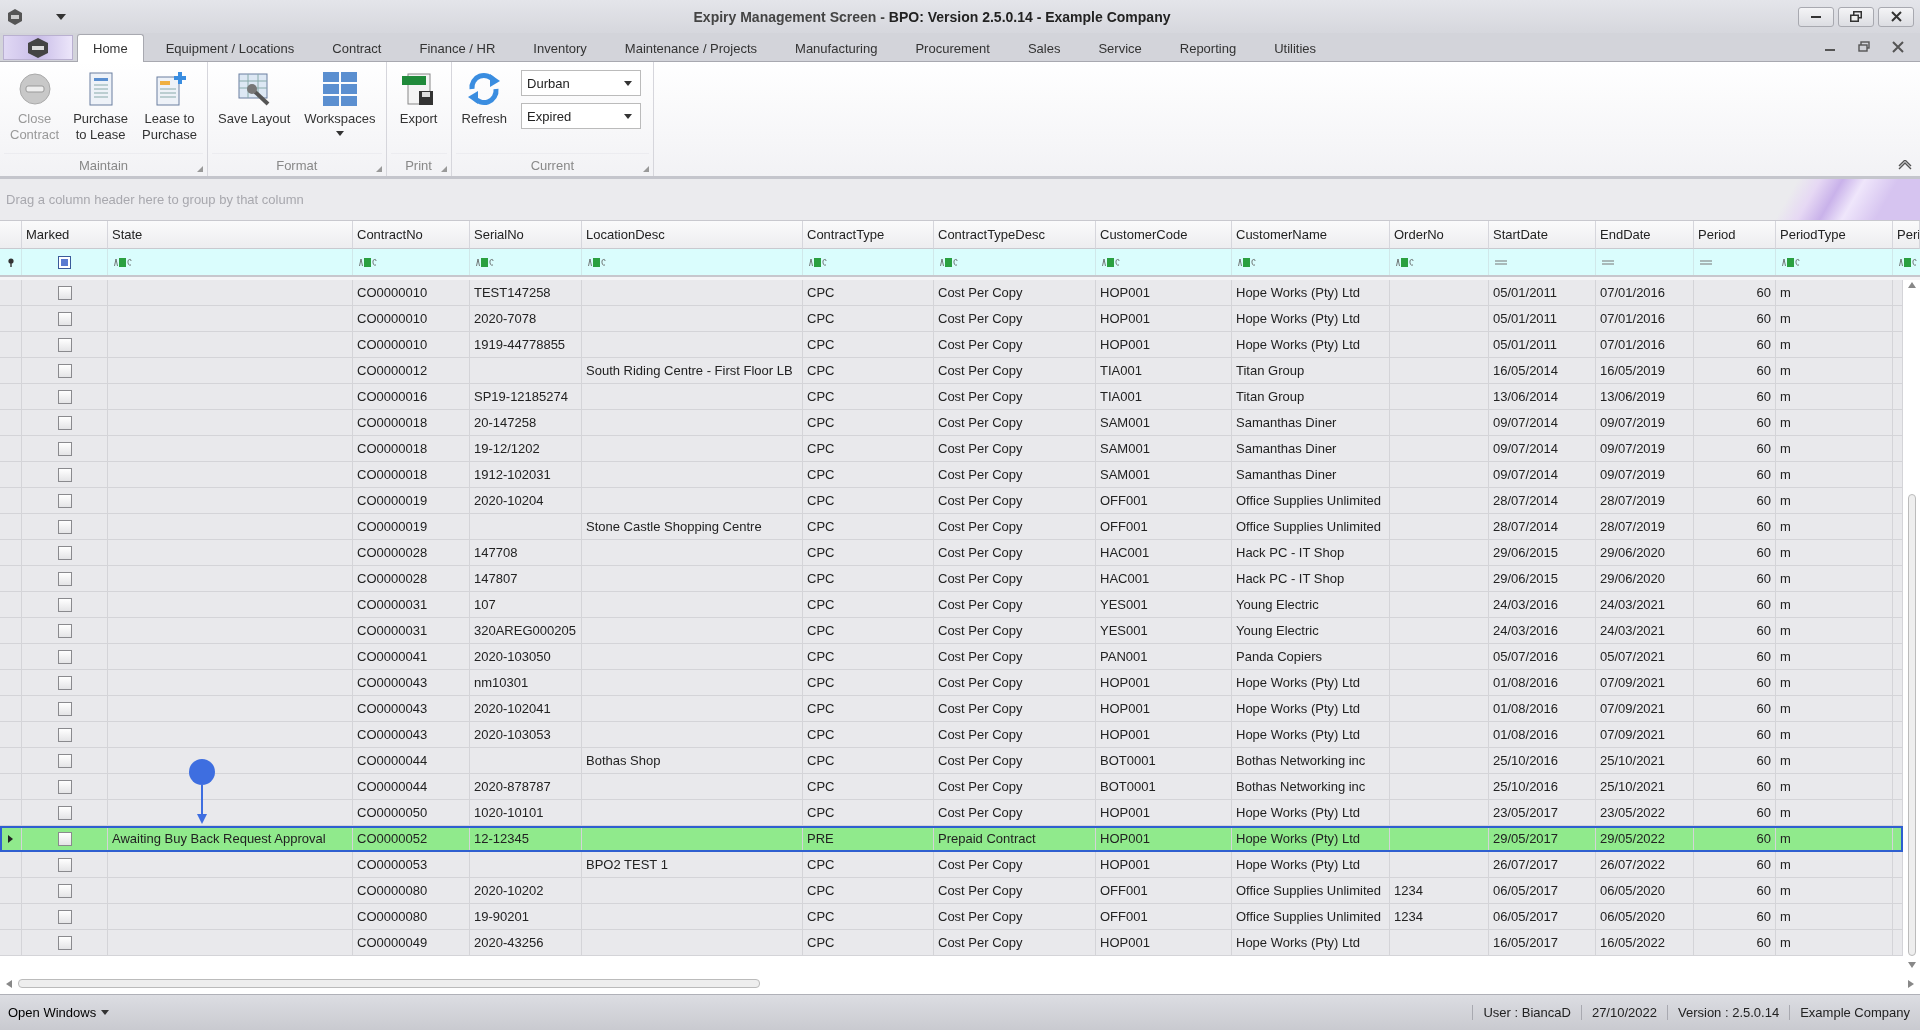 The height and width of the screenshot is (1030, 1920). Describe the element at coordinates (10, 262) in the screenshot. I see `pin-icon` at that location.